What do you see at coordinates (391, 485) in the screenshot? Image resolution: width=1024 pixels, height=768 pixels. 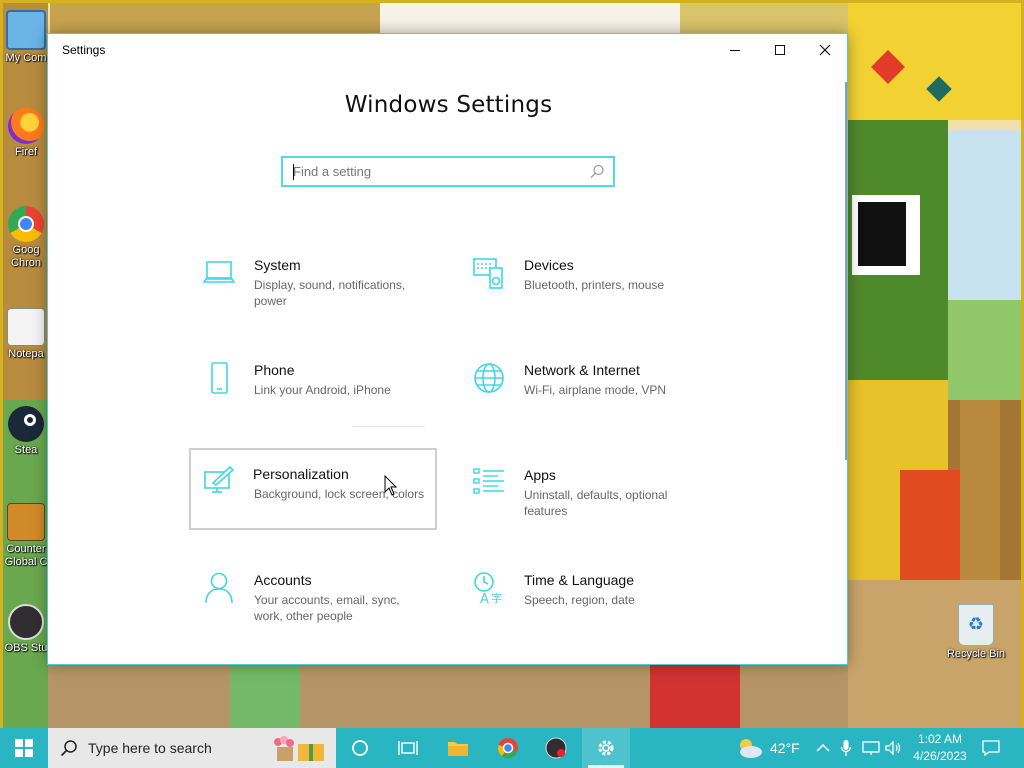 I see `mouse-cursor-icon` at bounding box center [391, 485].